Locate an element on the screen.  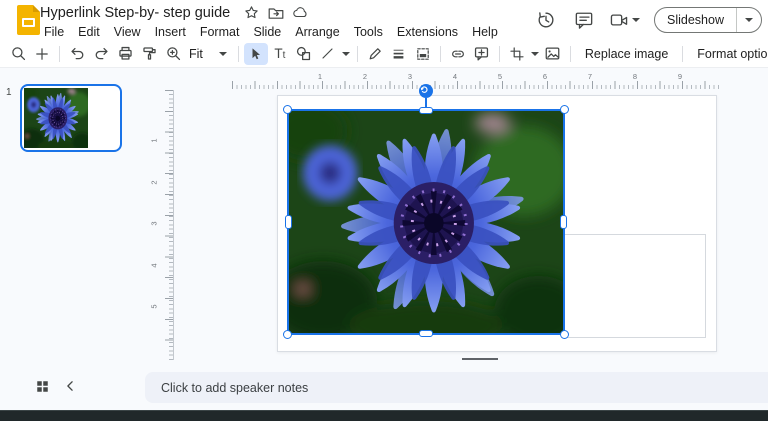
meet-camera-button is located at coordinates (625, 20).